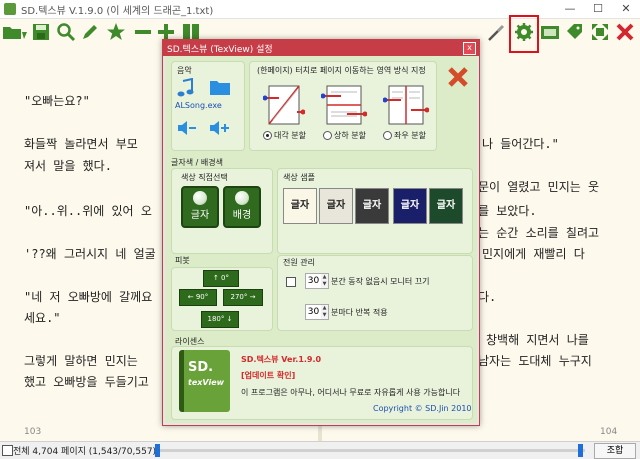 The height and width of the screenshot is (459, 640). Describe the element at coordinates (200, 207) in the screenshot. I see `text-color-button: 글자` at that location.